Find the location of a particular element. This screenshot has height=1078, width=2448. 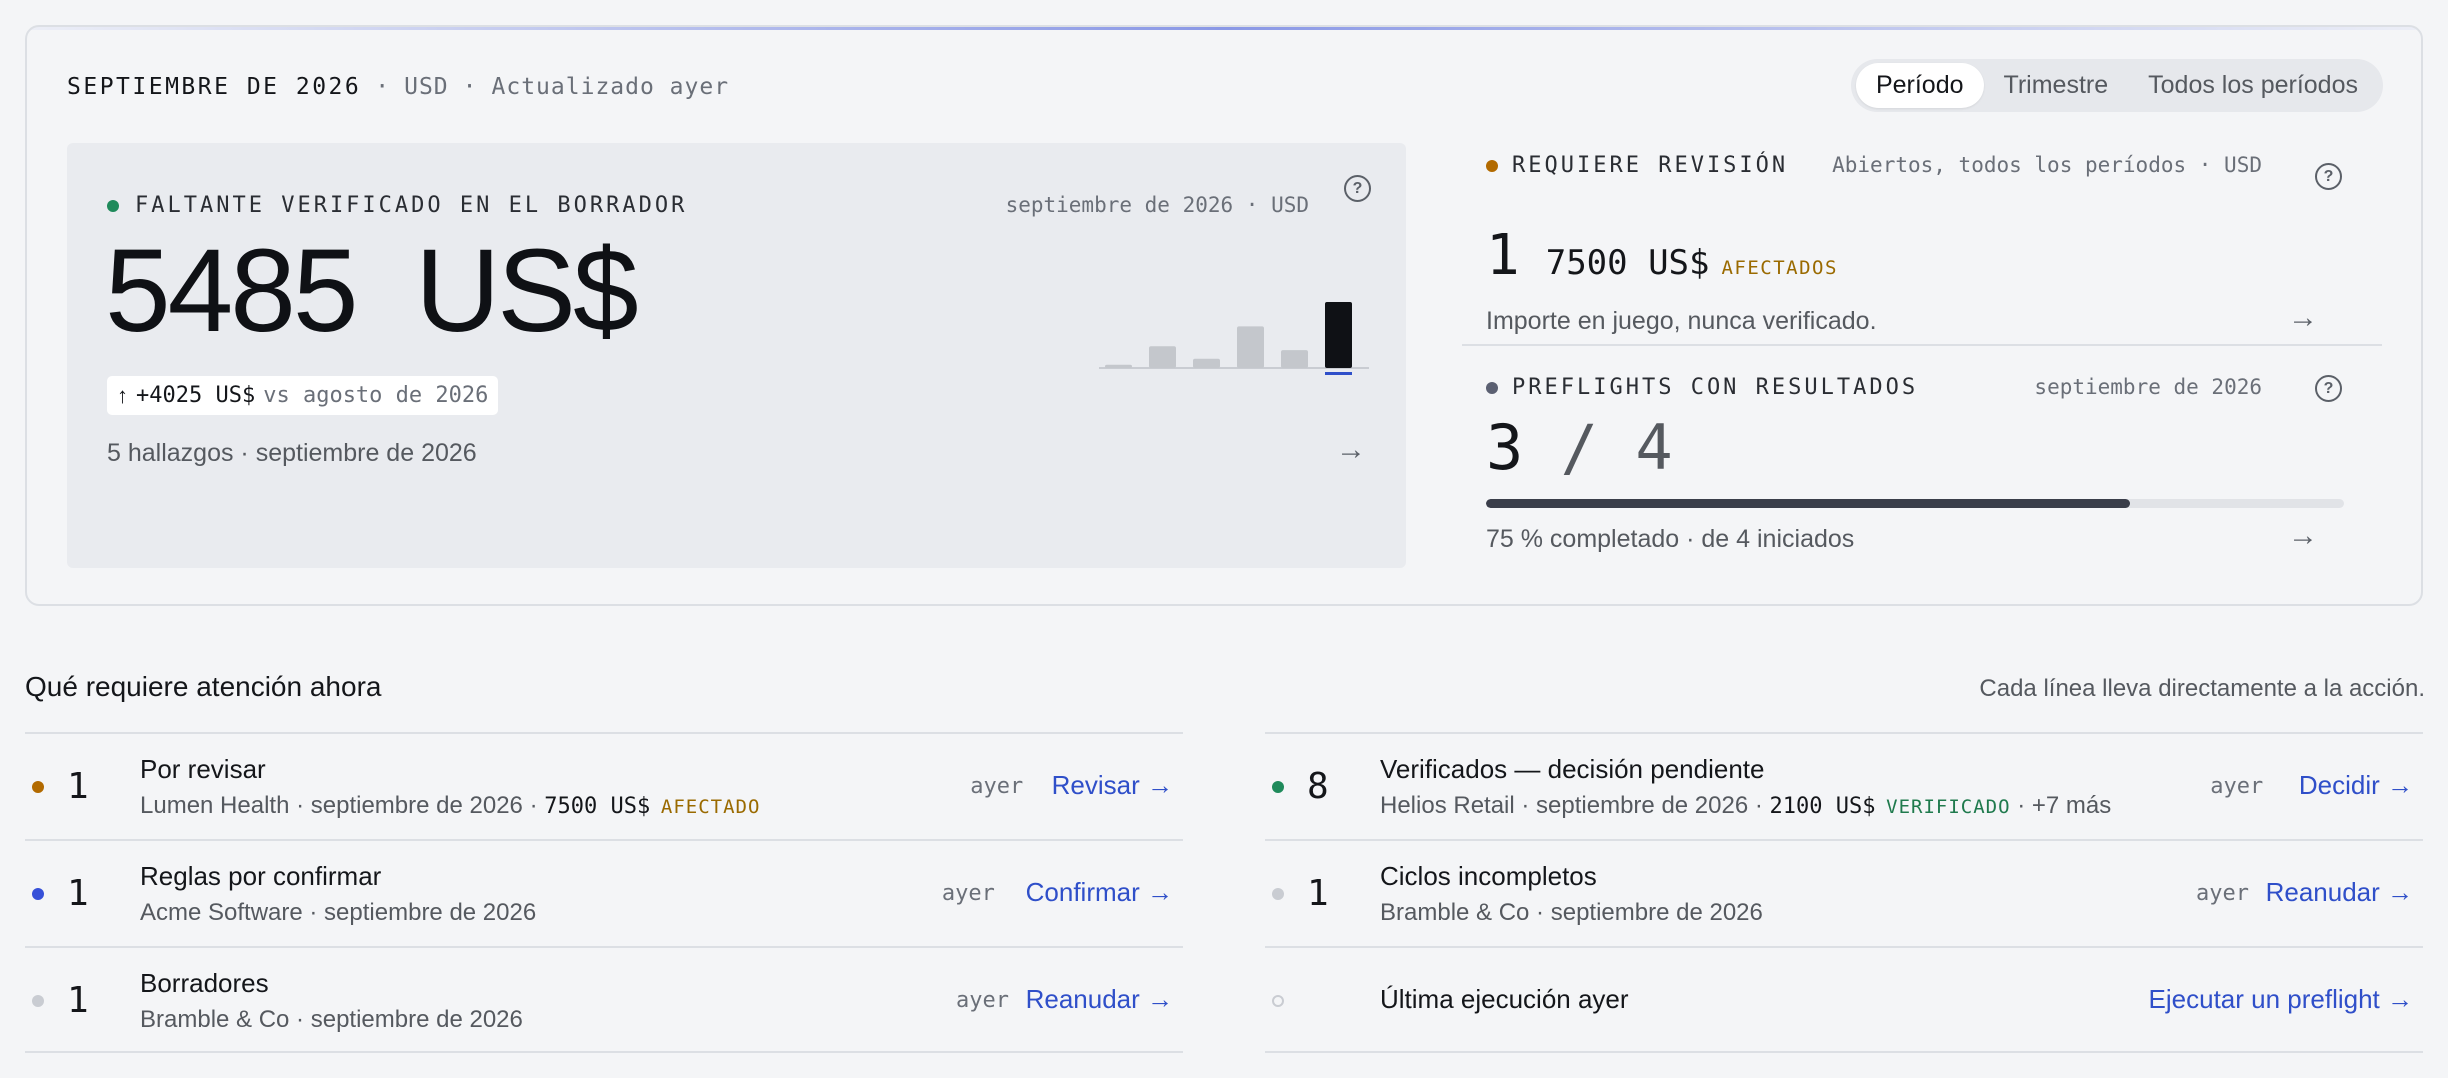

review-label-text: REQUIERE REVISIÓN is located at coordinates (1650, 165).